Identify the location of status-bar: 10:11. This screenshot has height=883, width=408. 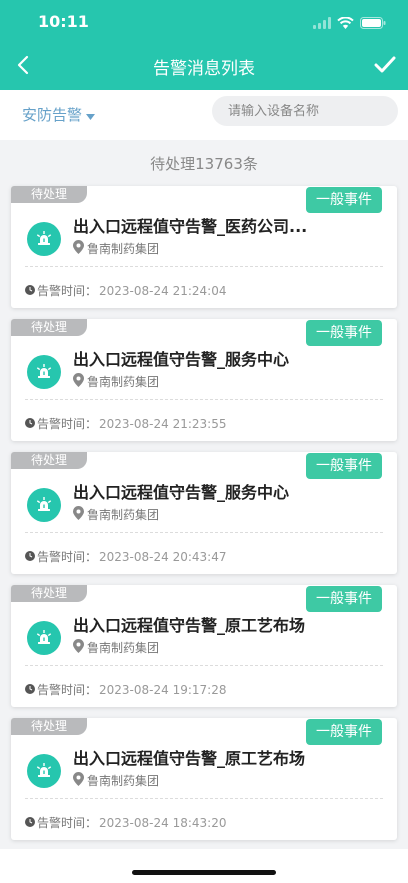
(204, 22).